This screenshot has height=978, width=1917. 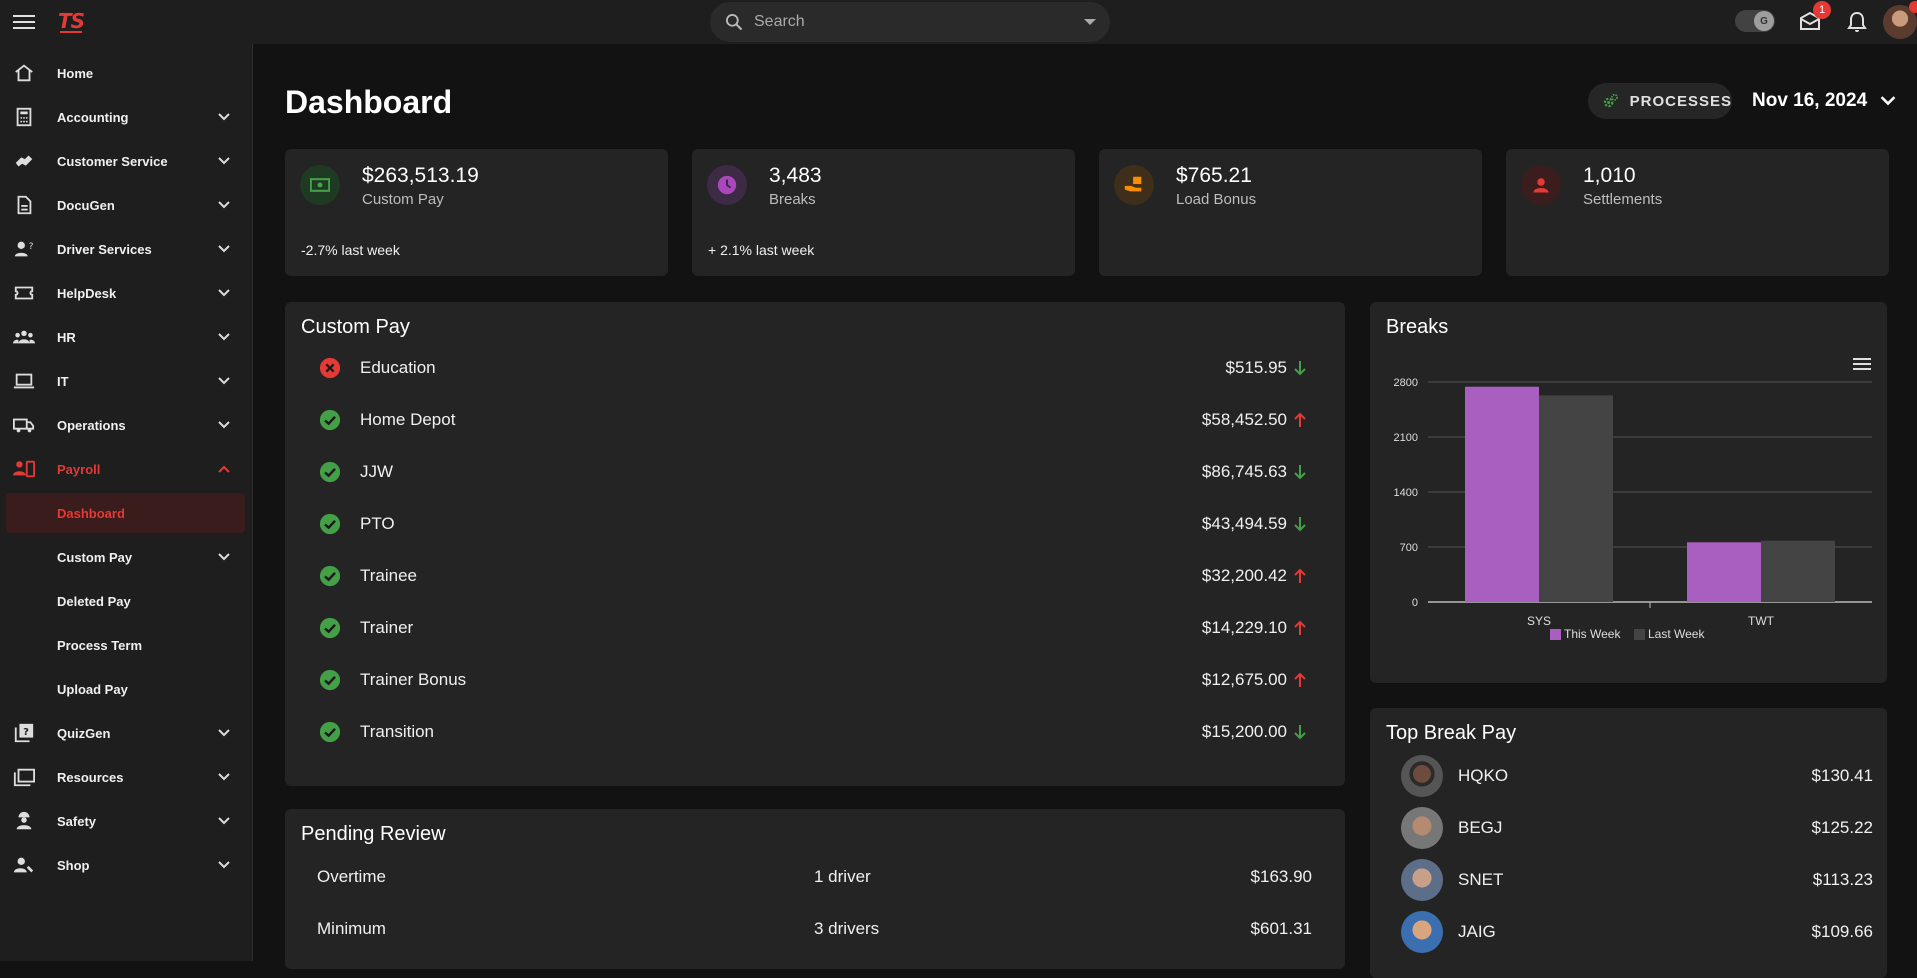 What do you see at coordinates (727, 185) in the screenshot?
I see `clock-icon` at bounding box center [727, 185].